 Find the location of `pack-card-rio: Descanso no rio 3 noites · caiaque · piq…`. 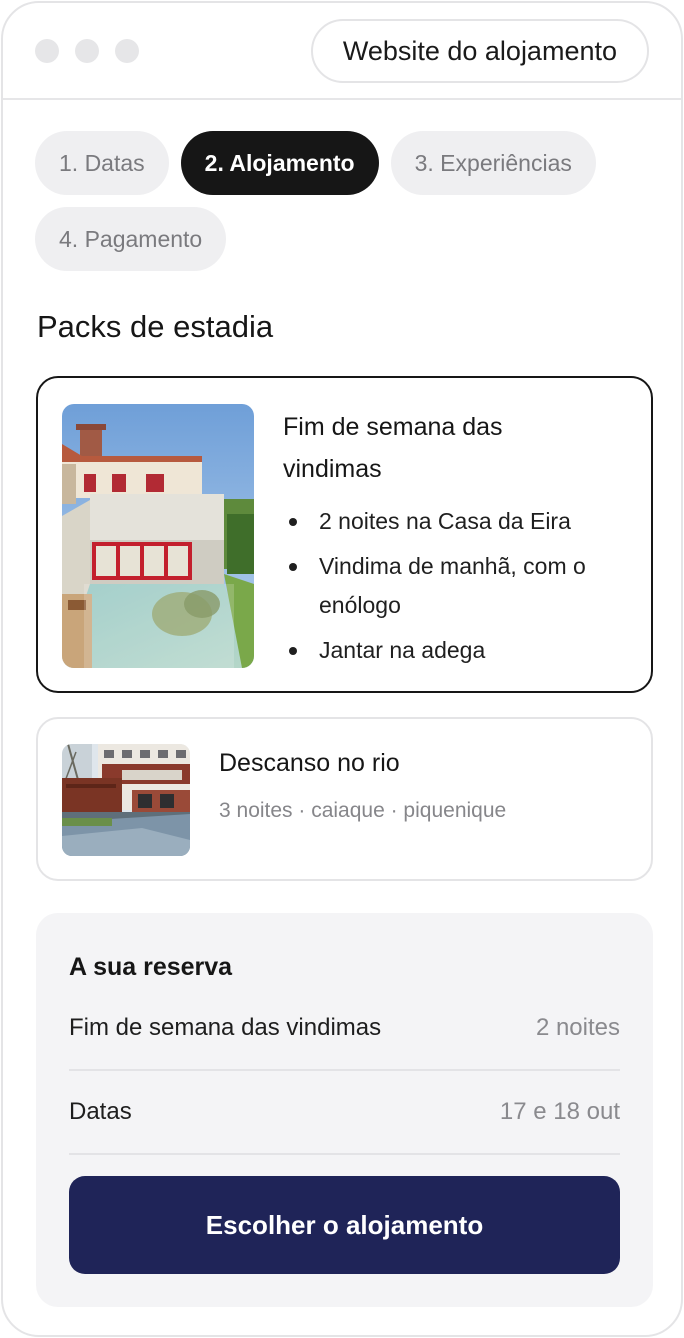

pack-card-rio: Descanso no rio 3 noites · caiaque · piq… is located at coordinates (344, 799).